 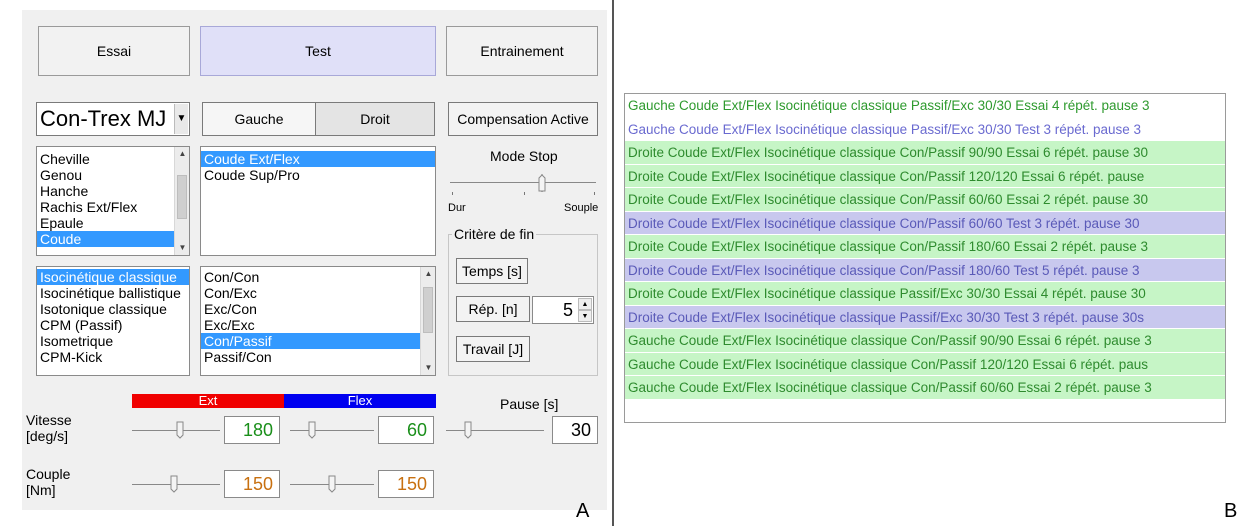 What do you see at coordinates (585, 304) in the screenshot?
I see `stepper-up-icon: ▲` at bounding box center [585, 304].